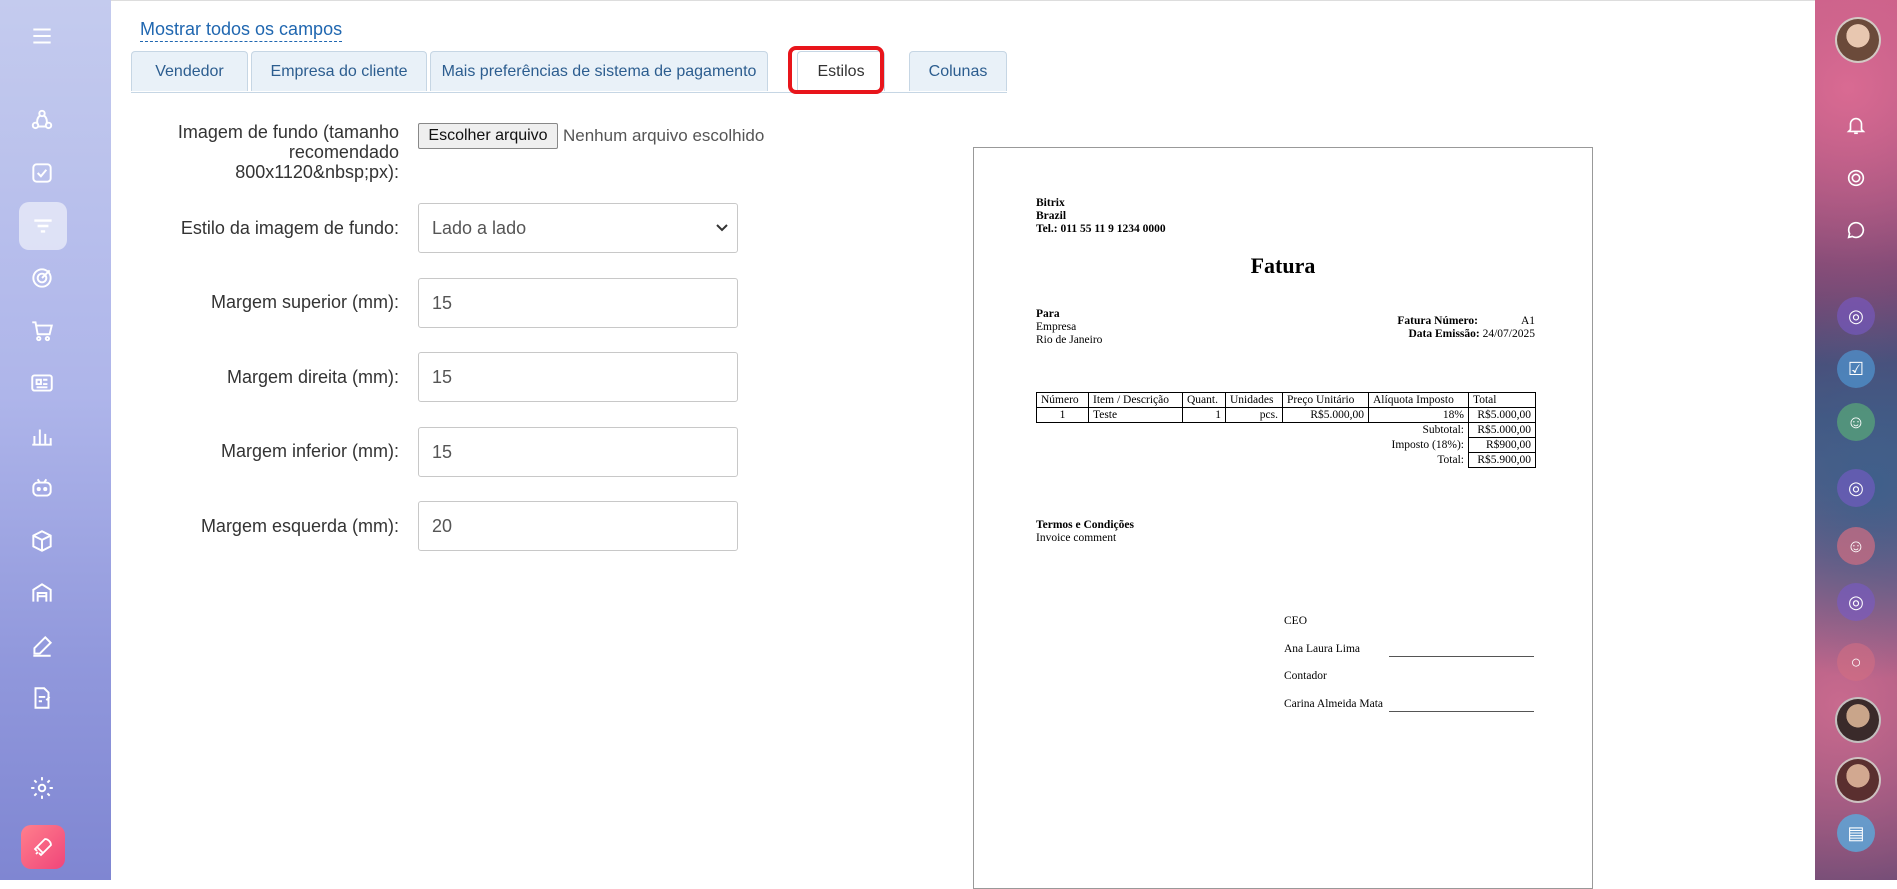 The height and width of the screenshot is (889, 1897). What do you see at coordinates (1286, 445) in the screenshot?
I see `tax-row: Imposto (18%): R$900,00` at bounding box center [1286, 445].